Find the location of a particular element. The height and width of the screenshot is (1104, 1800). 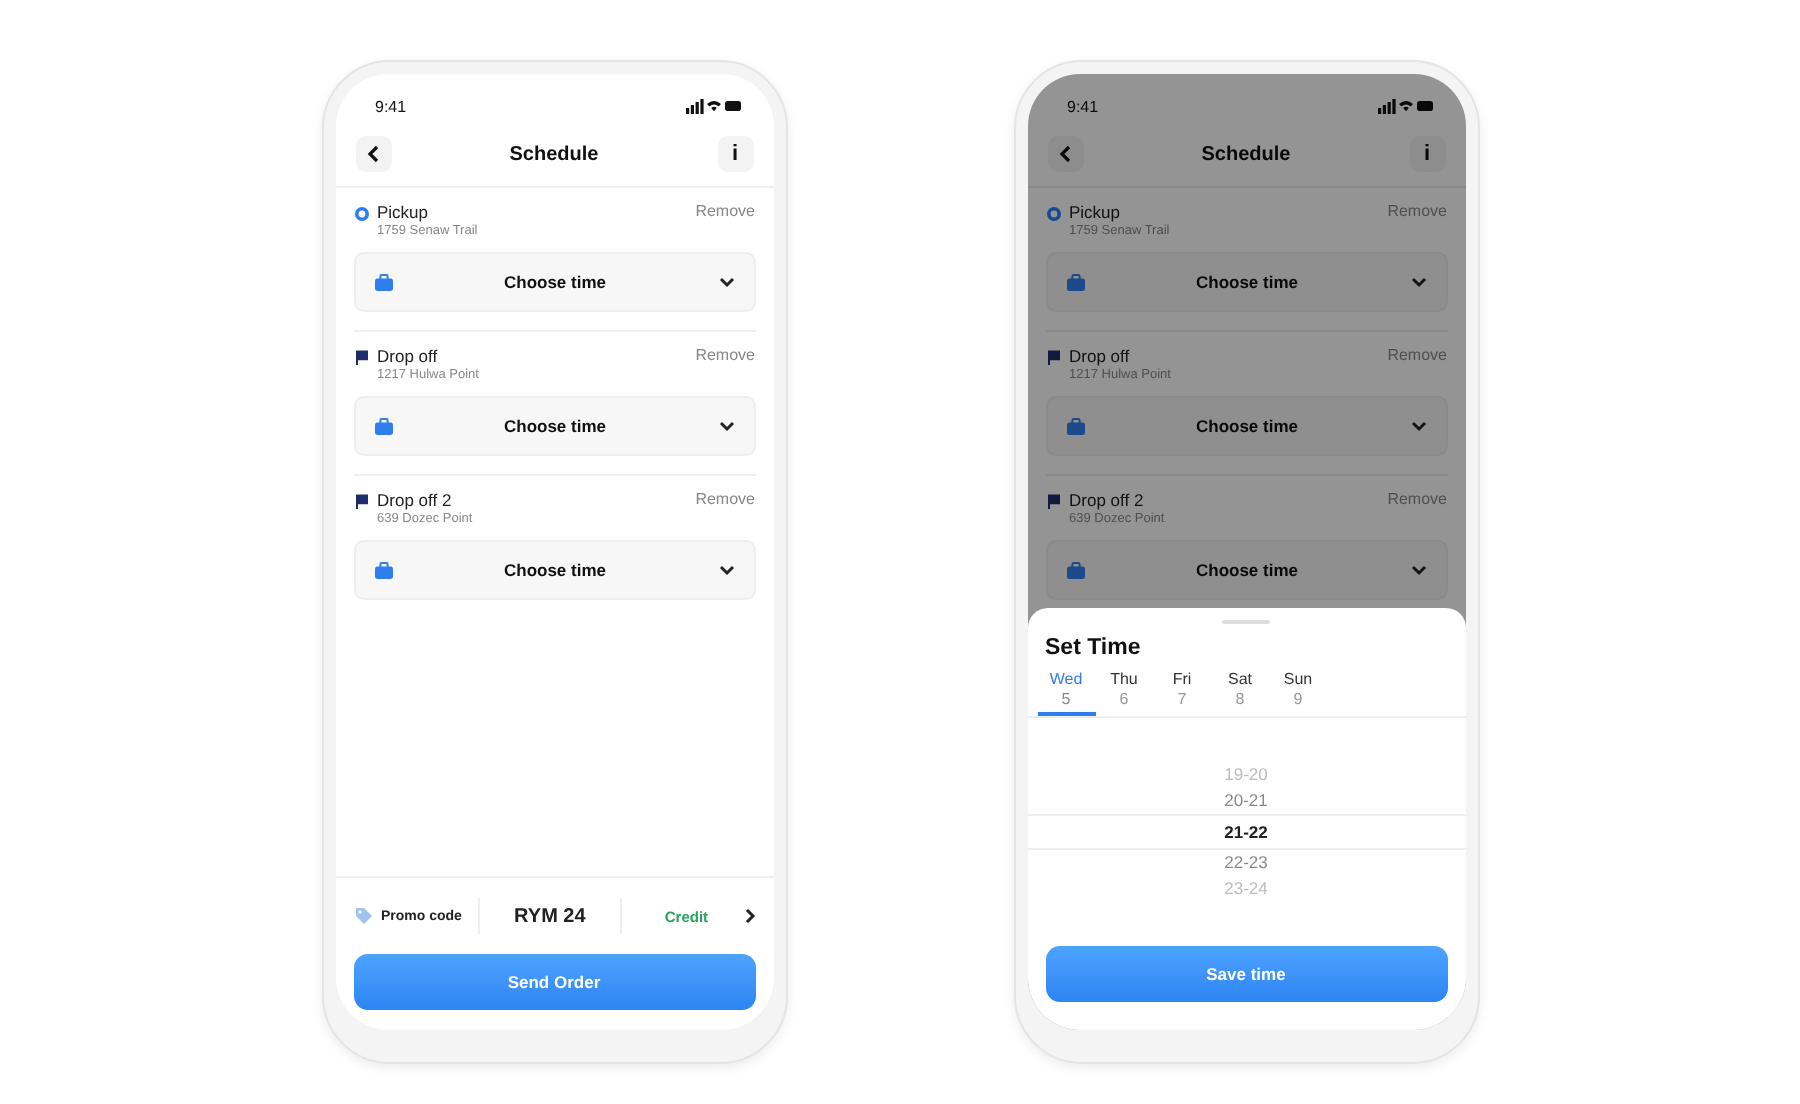

sheet-title: Set Time is located at coordinates (1093, 647).